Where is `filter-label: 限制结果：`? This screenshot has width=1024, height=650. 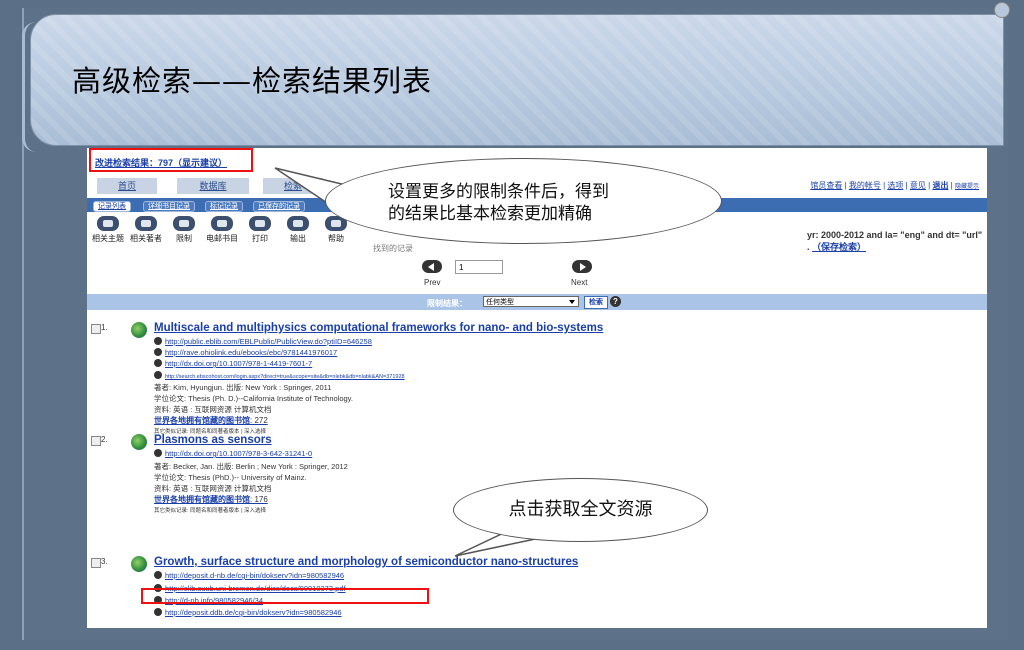
filter-label: 限制结果： is located at coordinates (447, 303).